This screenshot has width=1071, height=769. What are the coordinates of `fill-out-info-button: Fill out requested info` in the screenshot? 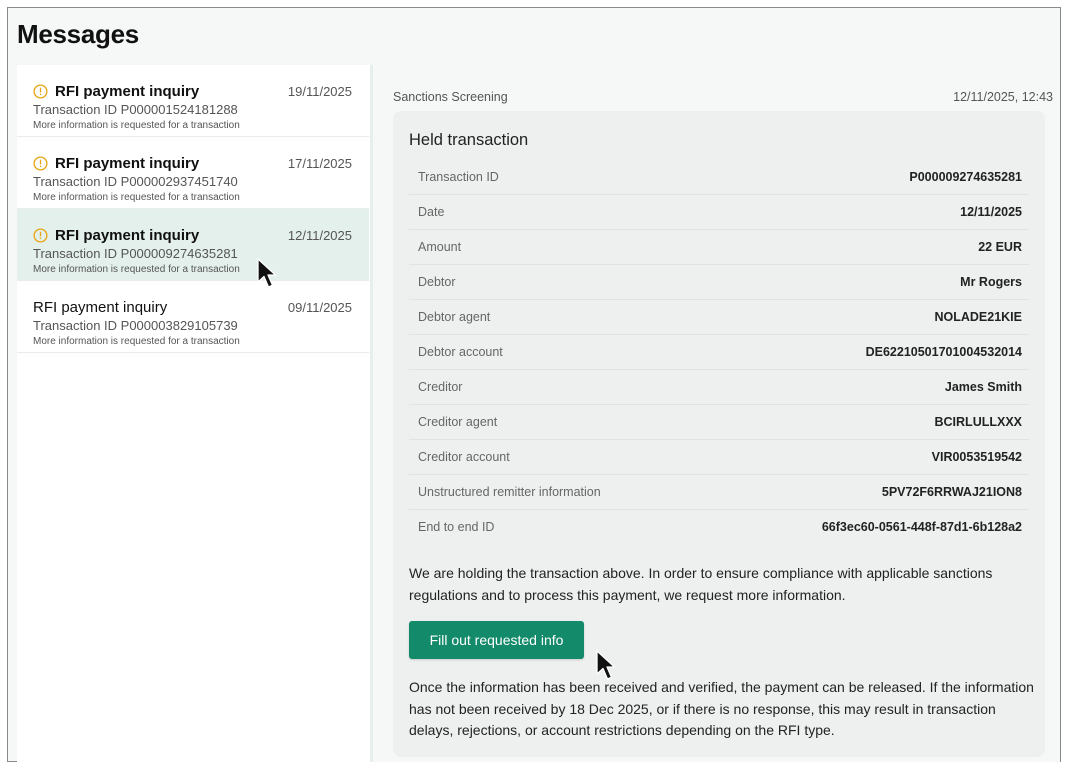 It's located at (496, 640).